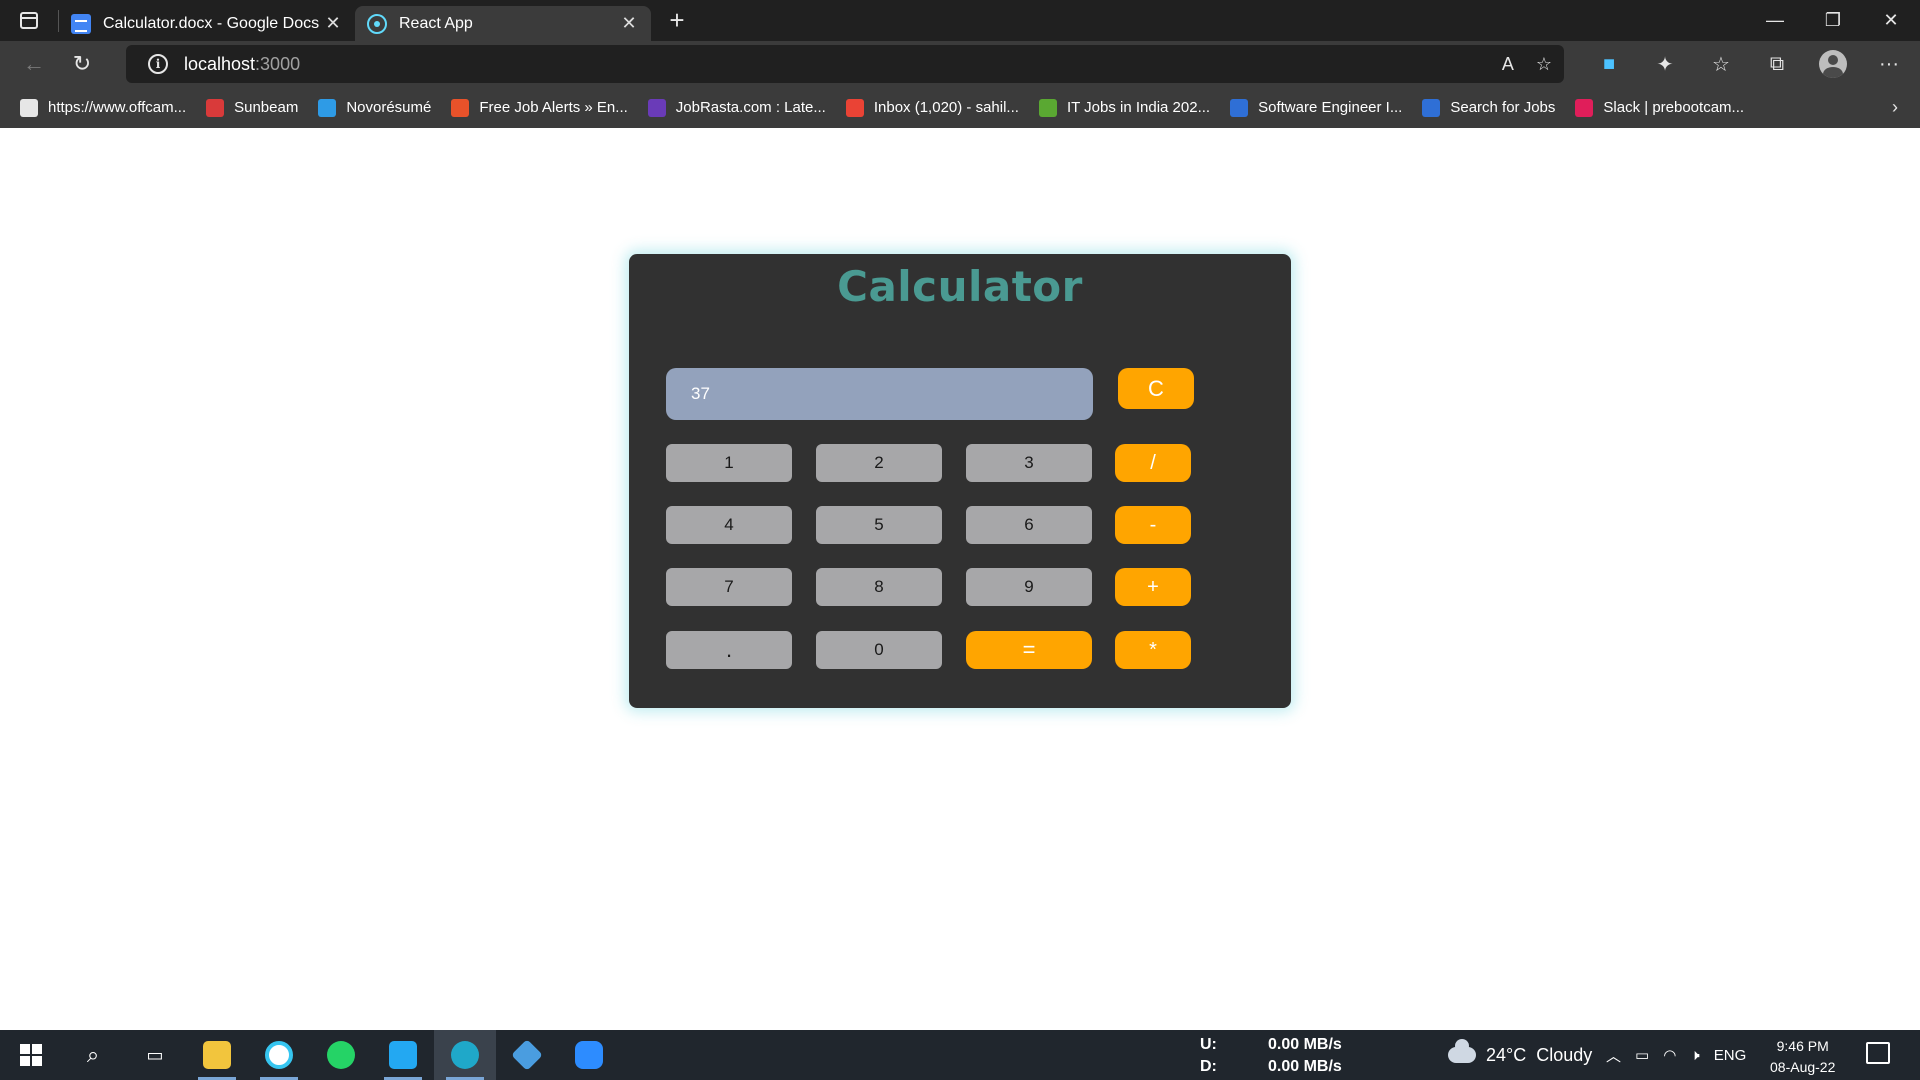  I want to click on start-button, so click(31, 1055).